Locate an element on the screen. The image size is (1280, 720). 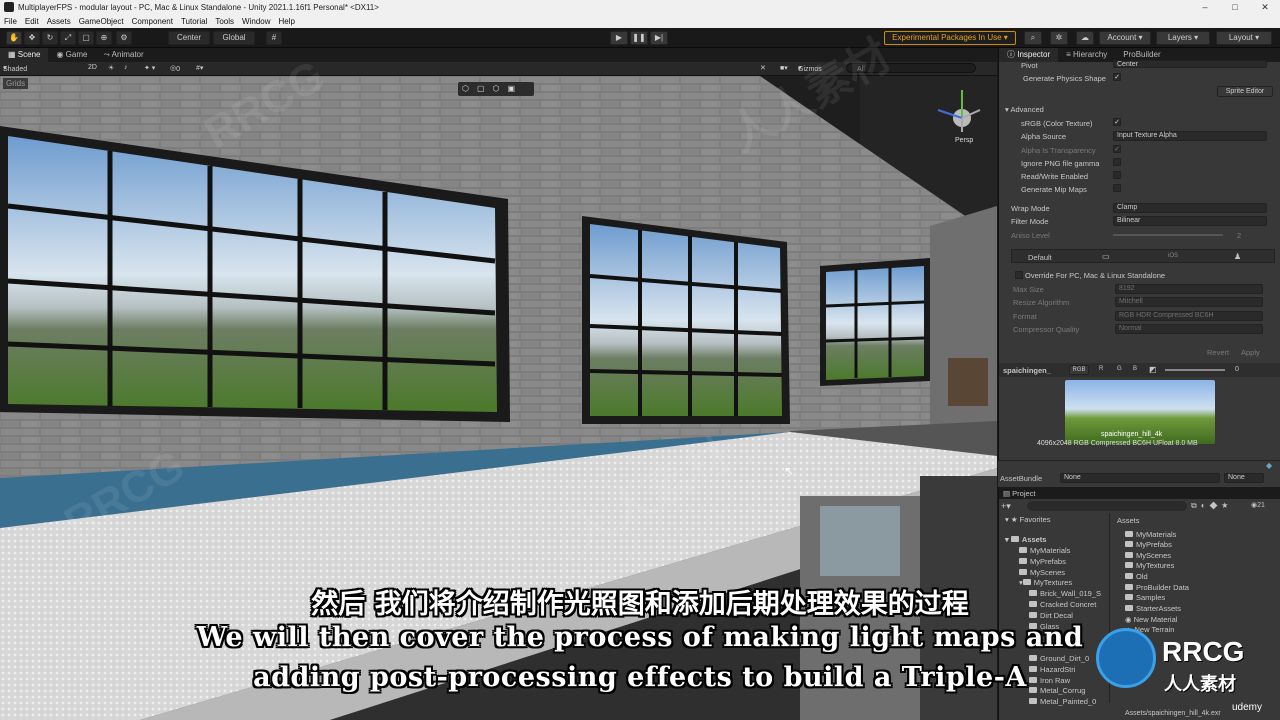
menu-component: Component is located at coordinates (152, 21).